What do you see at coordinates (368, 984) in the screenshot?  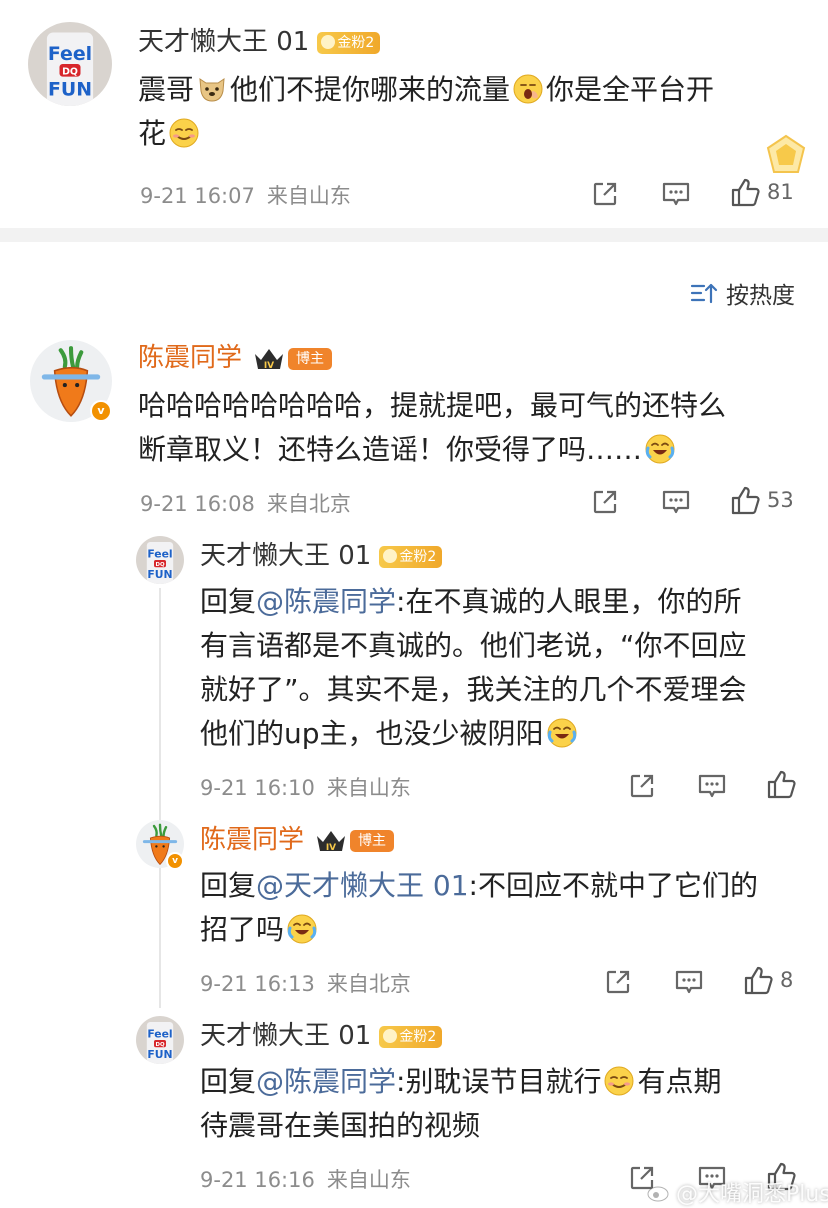 I see `reply-location: 来自北京` at bounding box center [368, 984].